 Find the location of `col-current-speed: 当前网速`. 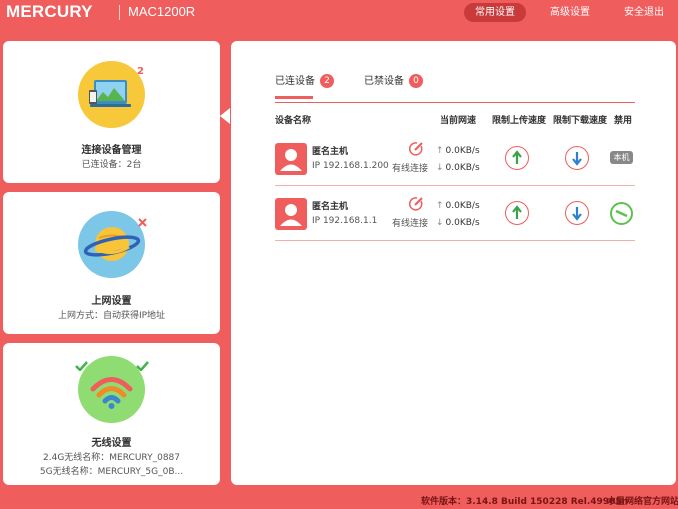

col-current-speed: 当前网速 is located at coordinates (458, 121).